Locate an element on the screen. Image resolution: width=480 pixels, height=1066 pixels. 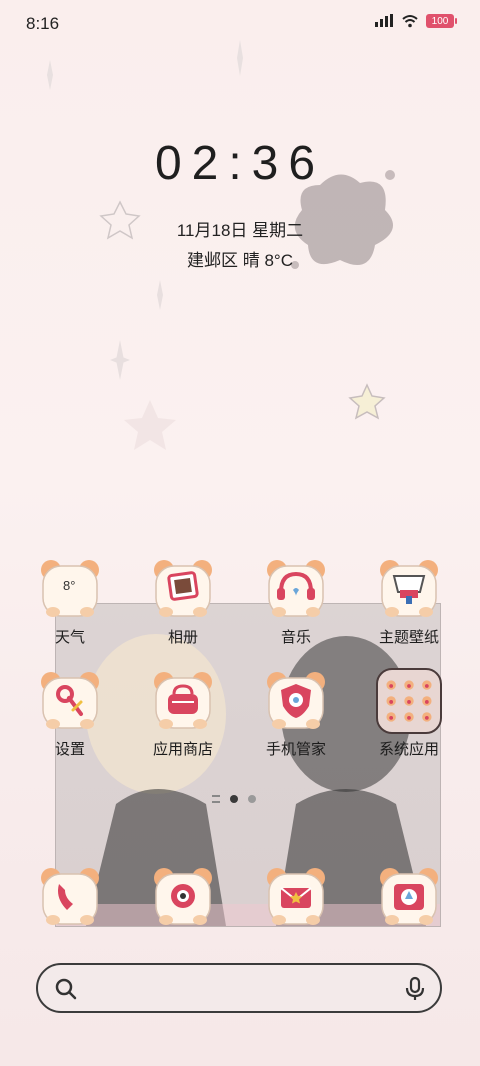
microphone-icon is located at coordinates (415, 989).